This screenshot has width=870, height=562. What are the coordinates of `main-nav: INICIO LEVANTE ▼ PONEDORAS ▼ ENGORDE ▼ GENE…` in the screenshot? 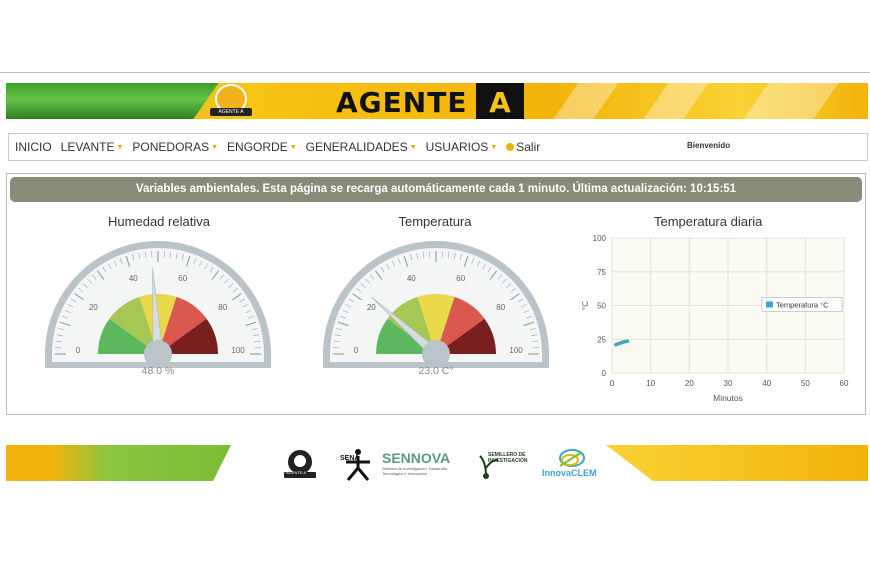 It's located at (438, 147).